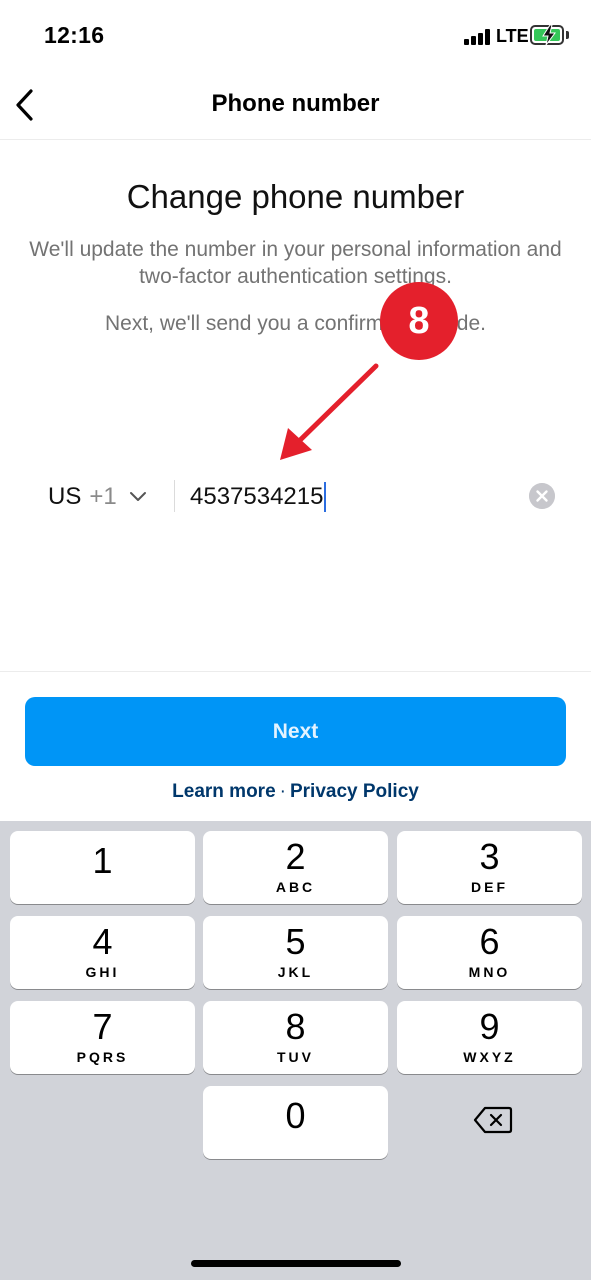 The height and width of the screenshot is (1280, 591). I want to click on annotation-arrow-icon, so click(329, 411).